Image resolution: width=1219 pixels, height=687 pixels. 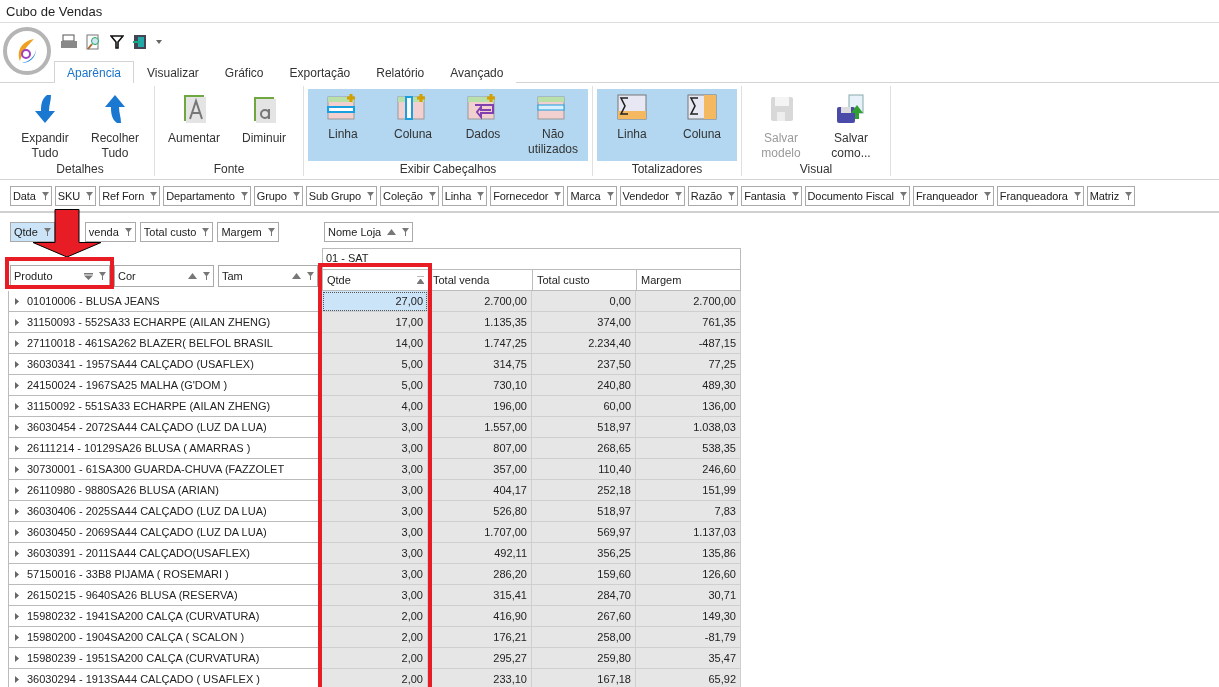 What do you see at coordinates (765, 196) in the screenshot?
I see `field-label: Fantasia` at bounding box center [765, 196].